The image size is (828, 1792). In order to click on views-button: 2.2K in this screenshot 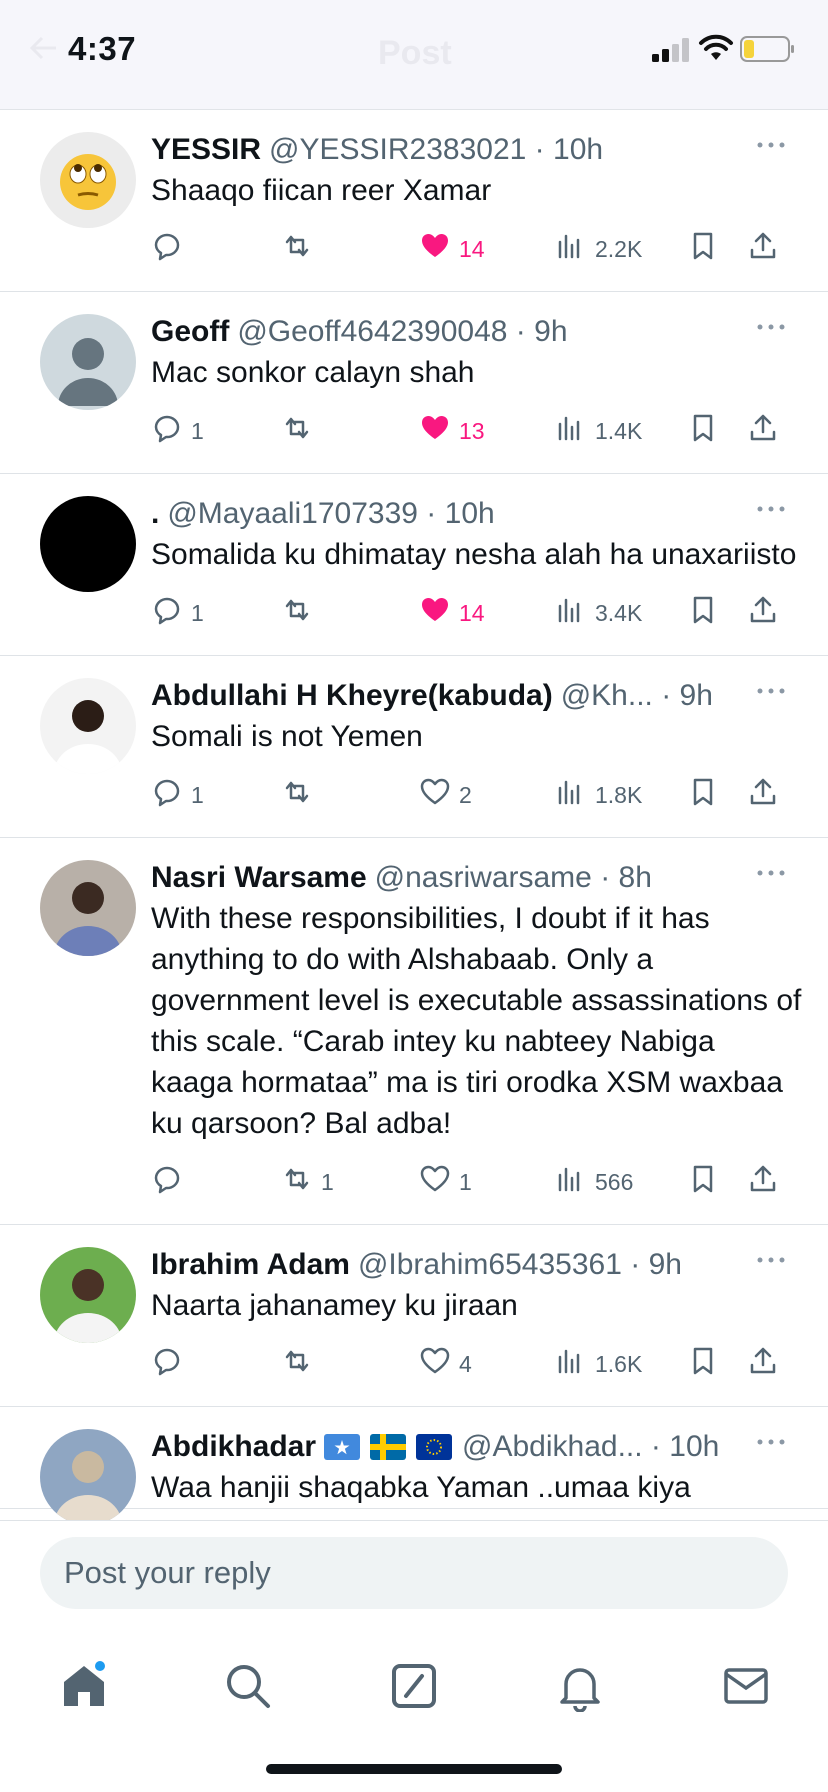, I will do `click(598, 249)`.